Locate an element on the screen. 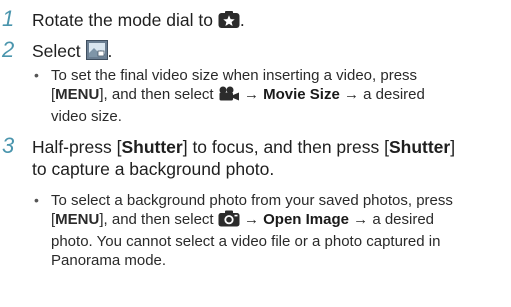  movie-camera-icon is located at coordinates (229, 96).